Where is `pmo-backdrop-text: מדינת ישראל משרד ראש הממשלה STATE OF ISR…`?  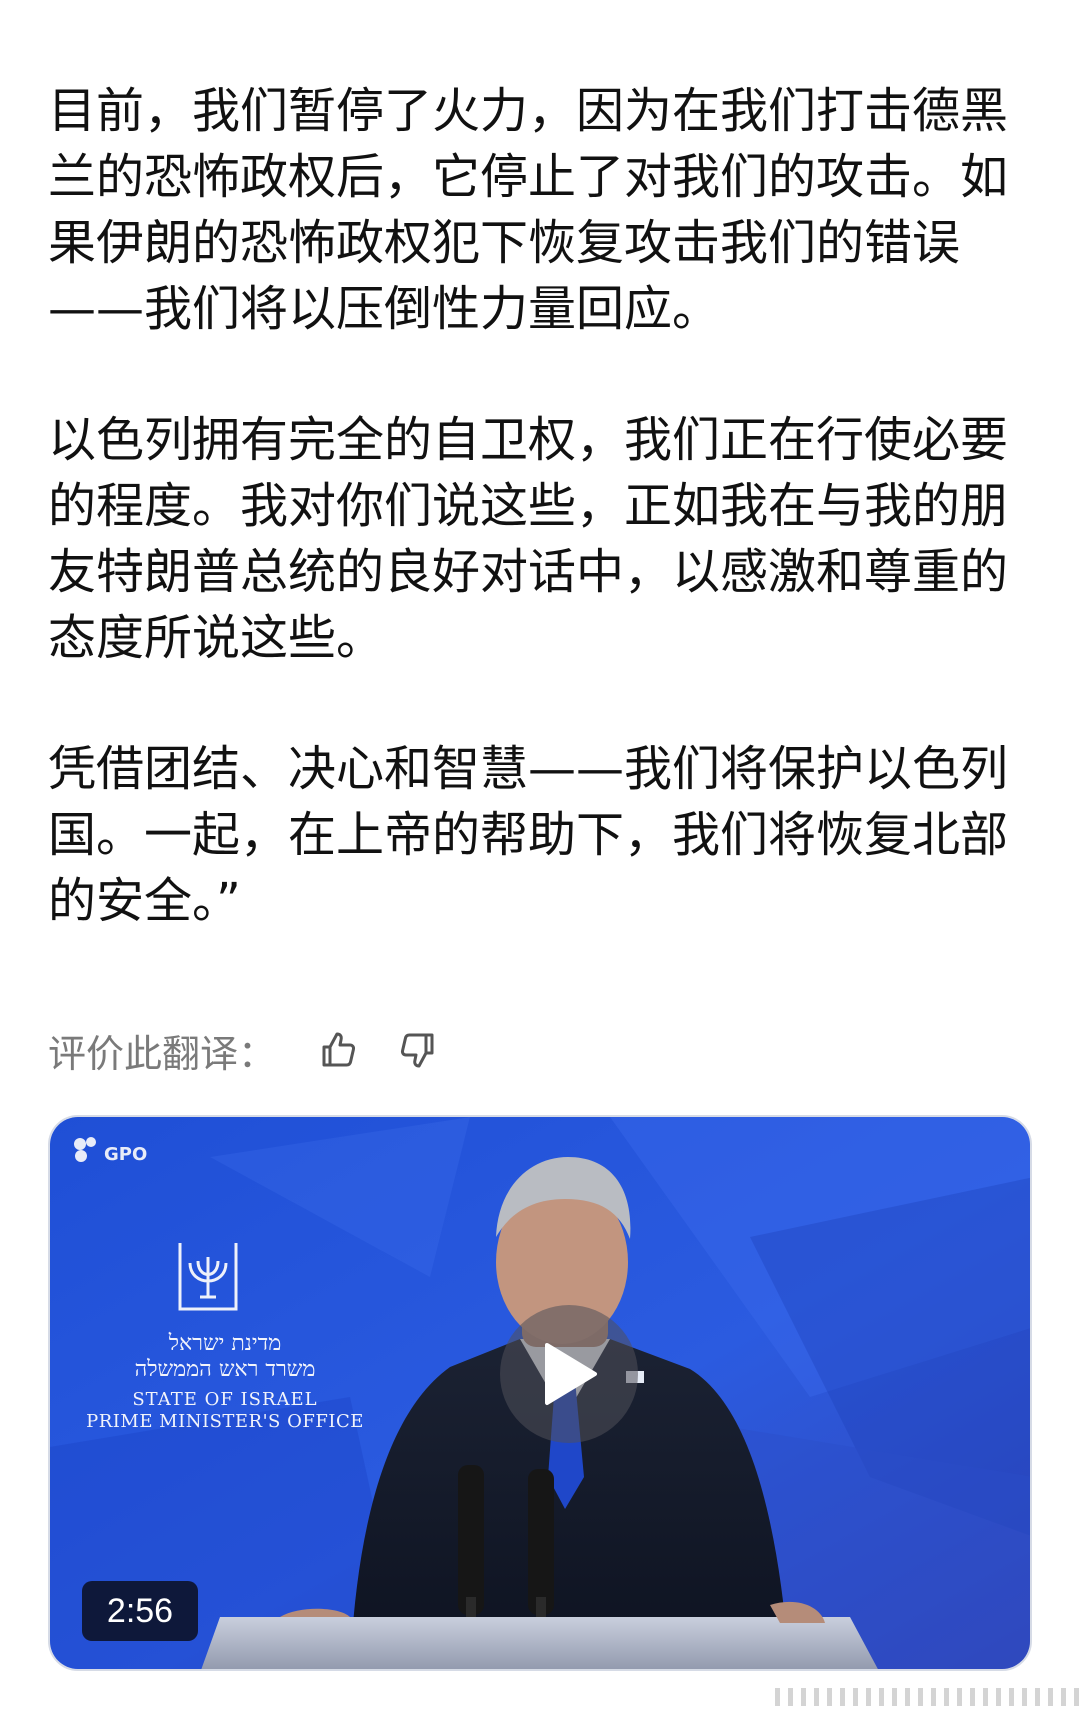
pmo-backdrop-text: מדינת ישראל משרד ראש הממשלה STATE OF ISR… is located at coordinates (225, 1345).